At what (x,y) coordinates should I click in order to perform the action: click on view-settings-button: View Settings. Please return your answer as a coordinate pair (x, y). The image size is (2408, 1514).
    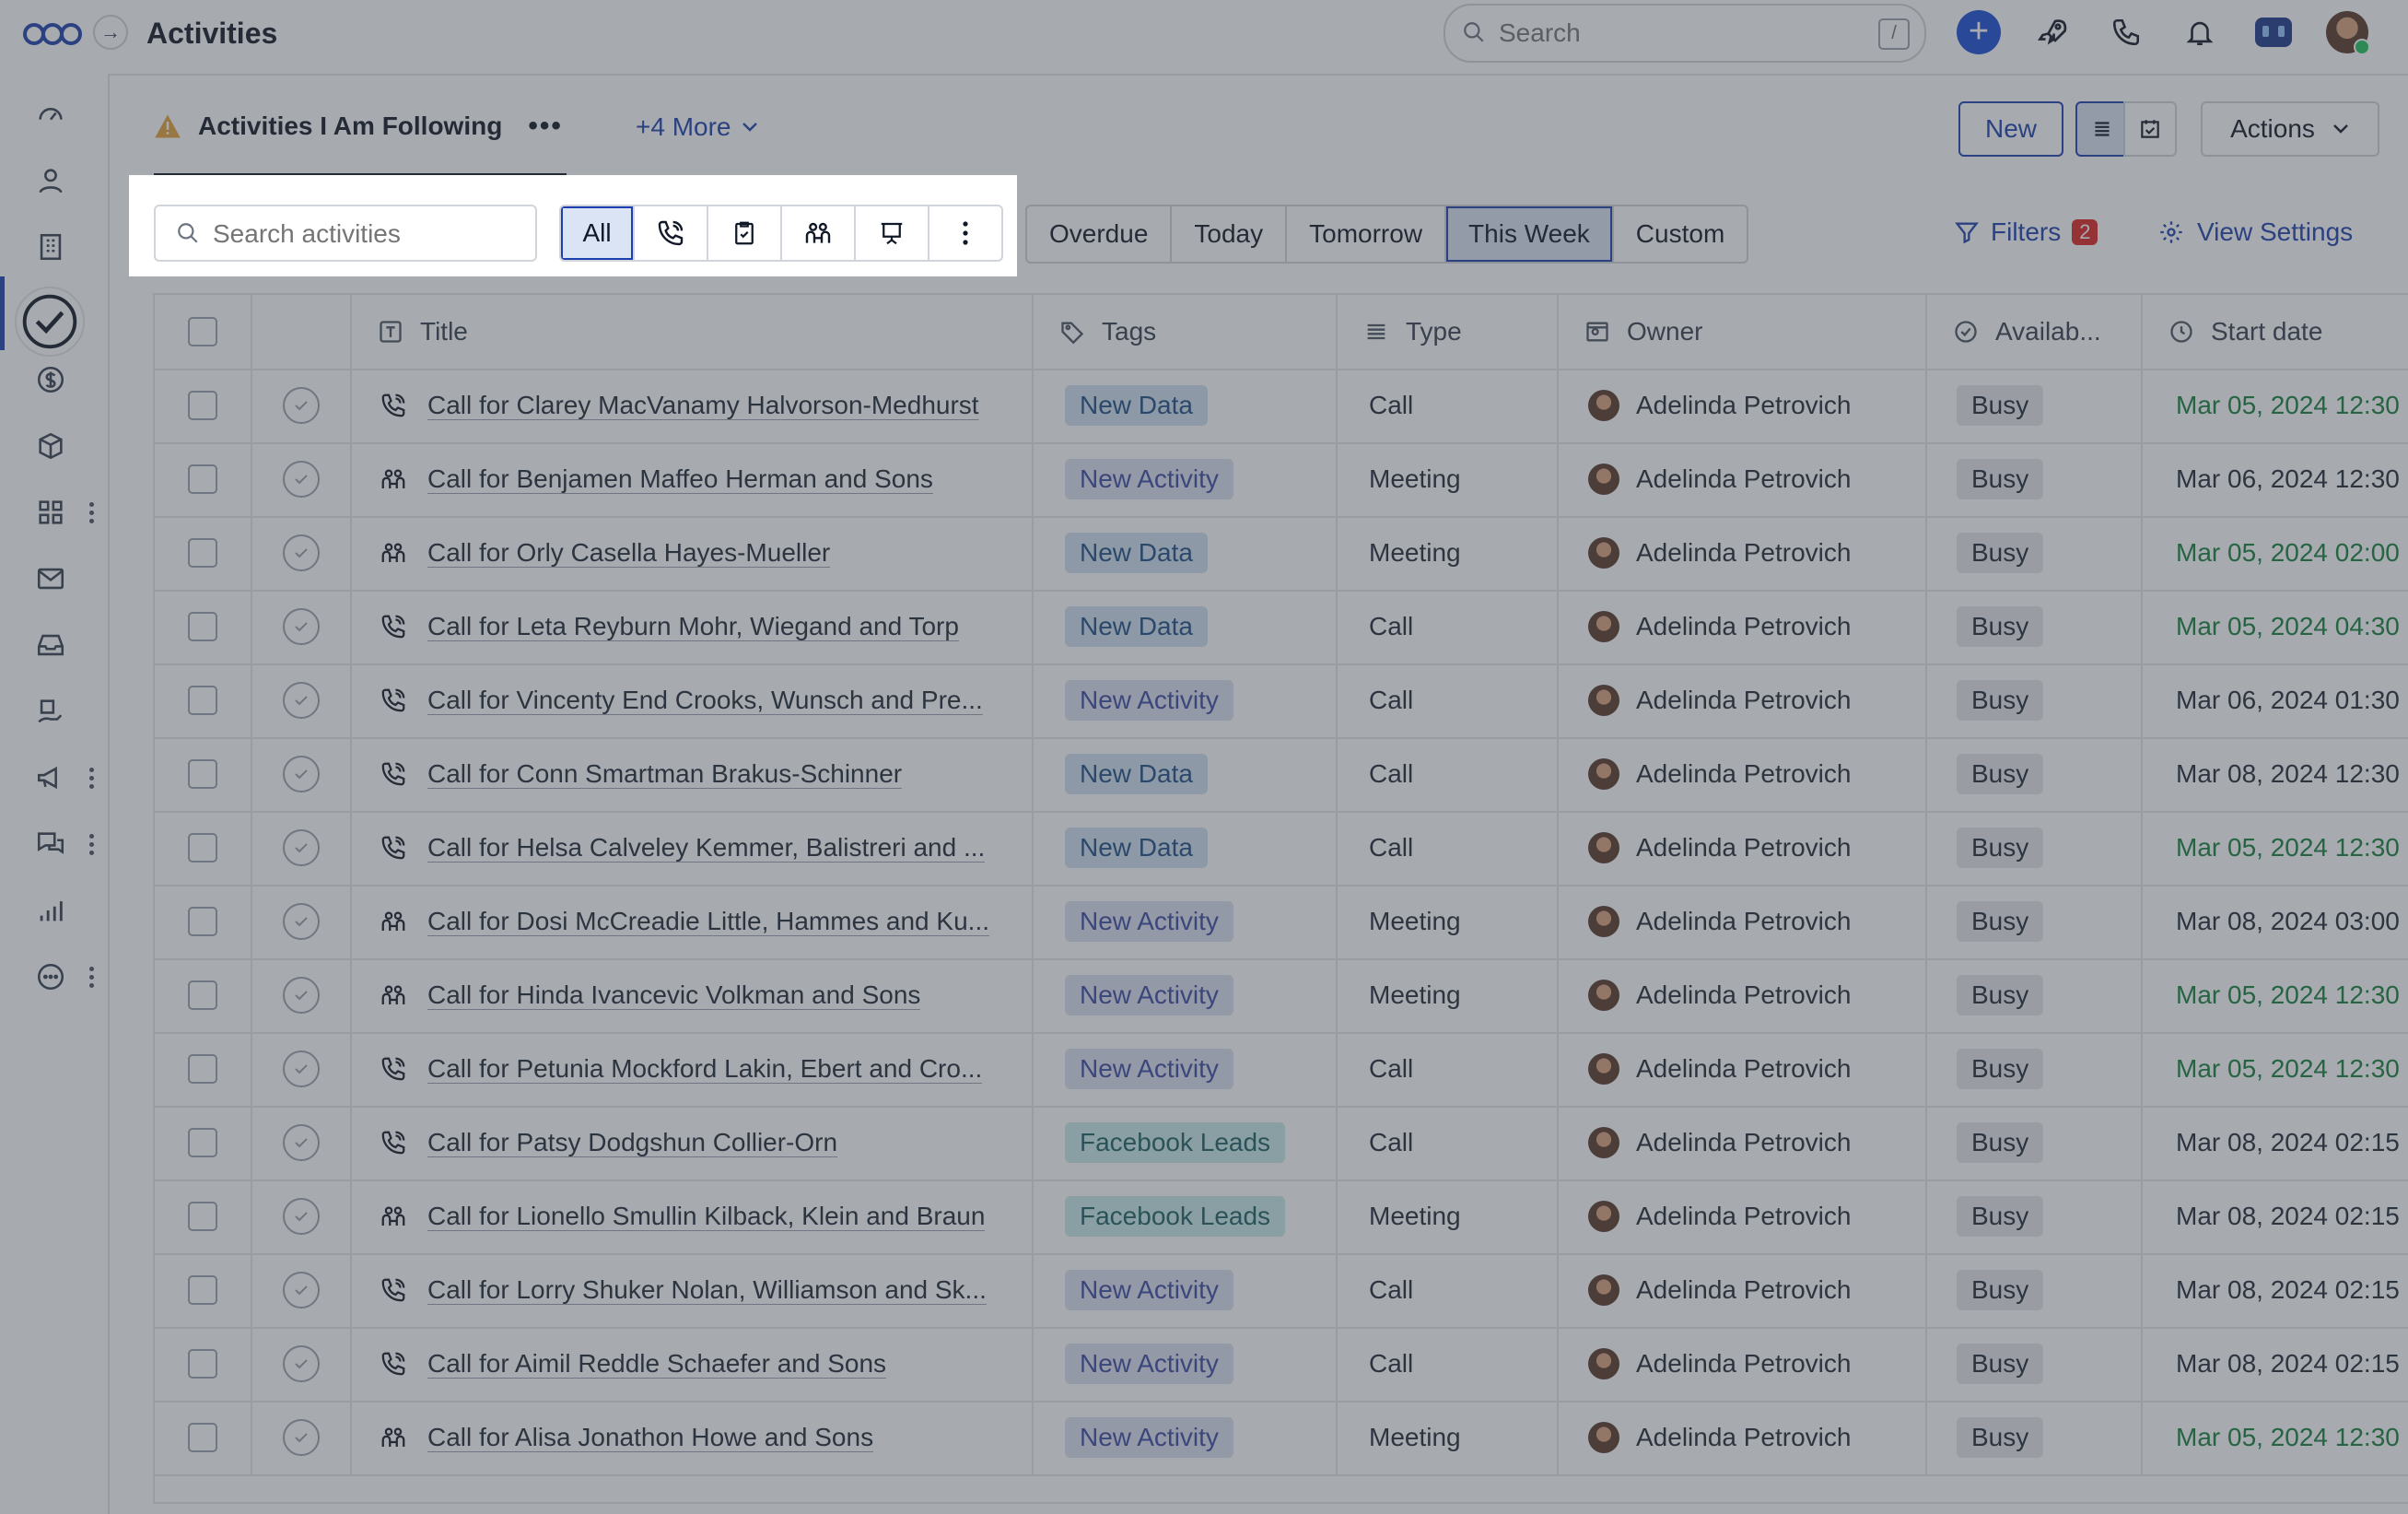
    Looking at the image, I should click on (2255, 232).